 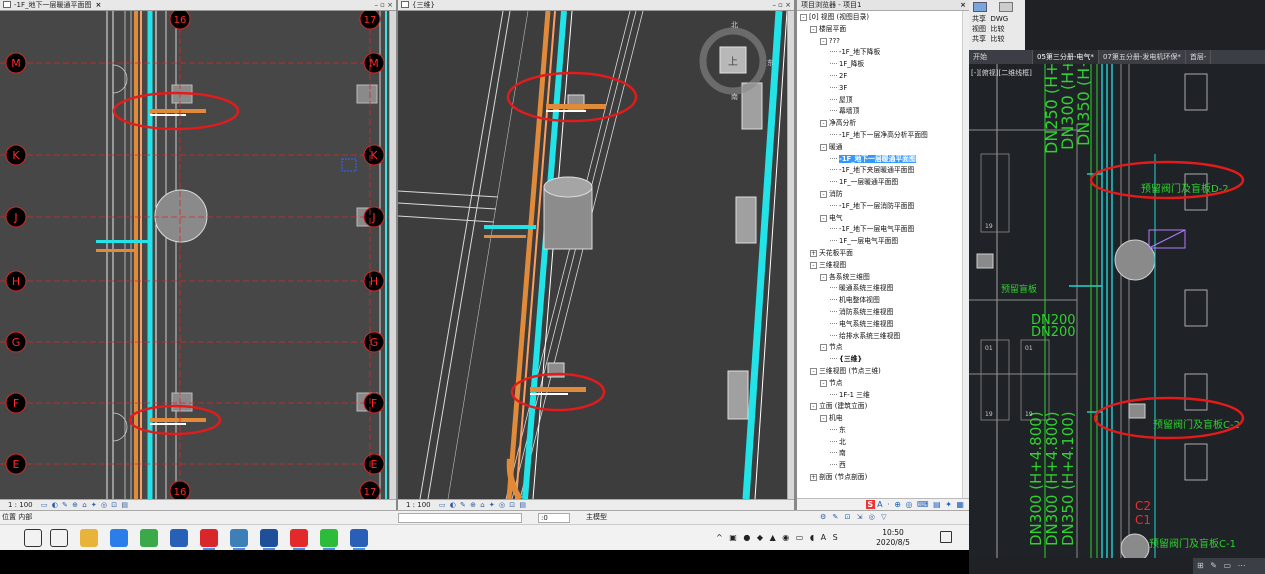 I want to click on taskbar-clock: 10:50 2020/8/5, so click(x=893, y=538).